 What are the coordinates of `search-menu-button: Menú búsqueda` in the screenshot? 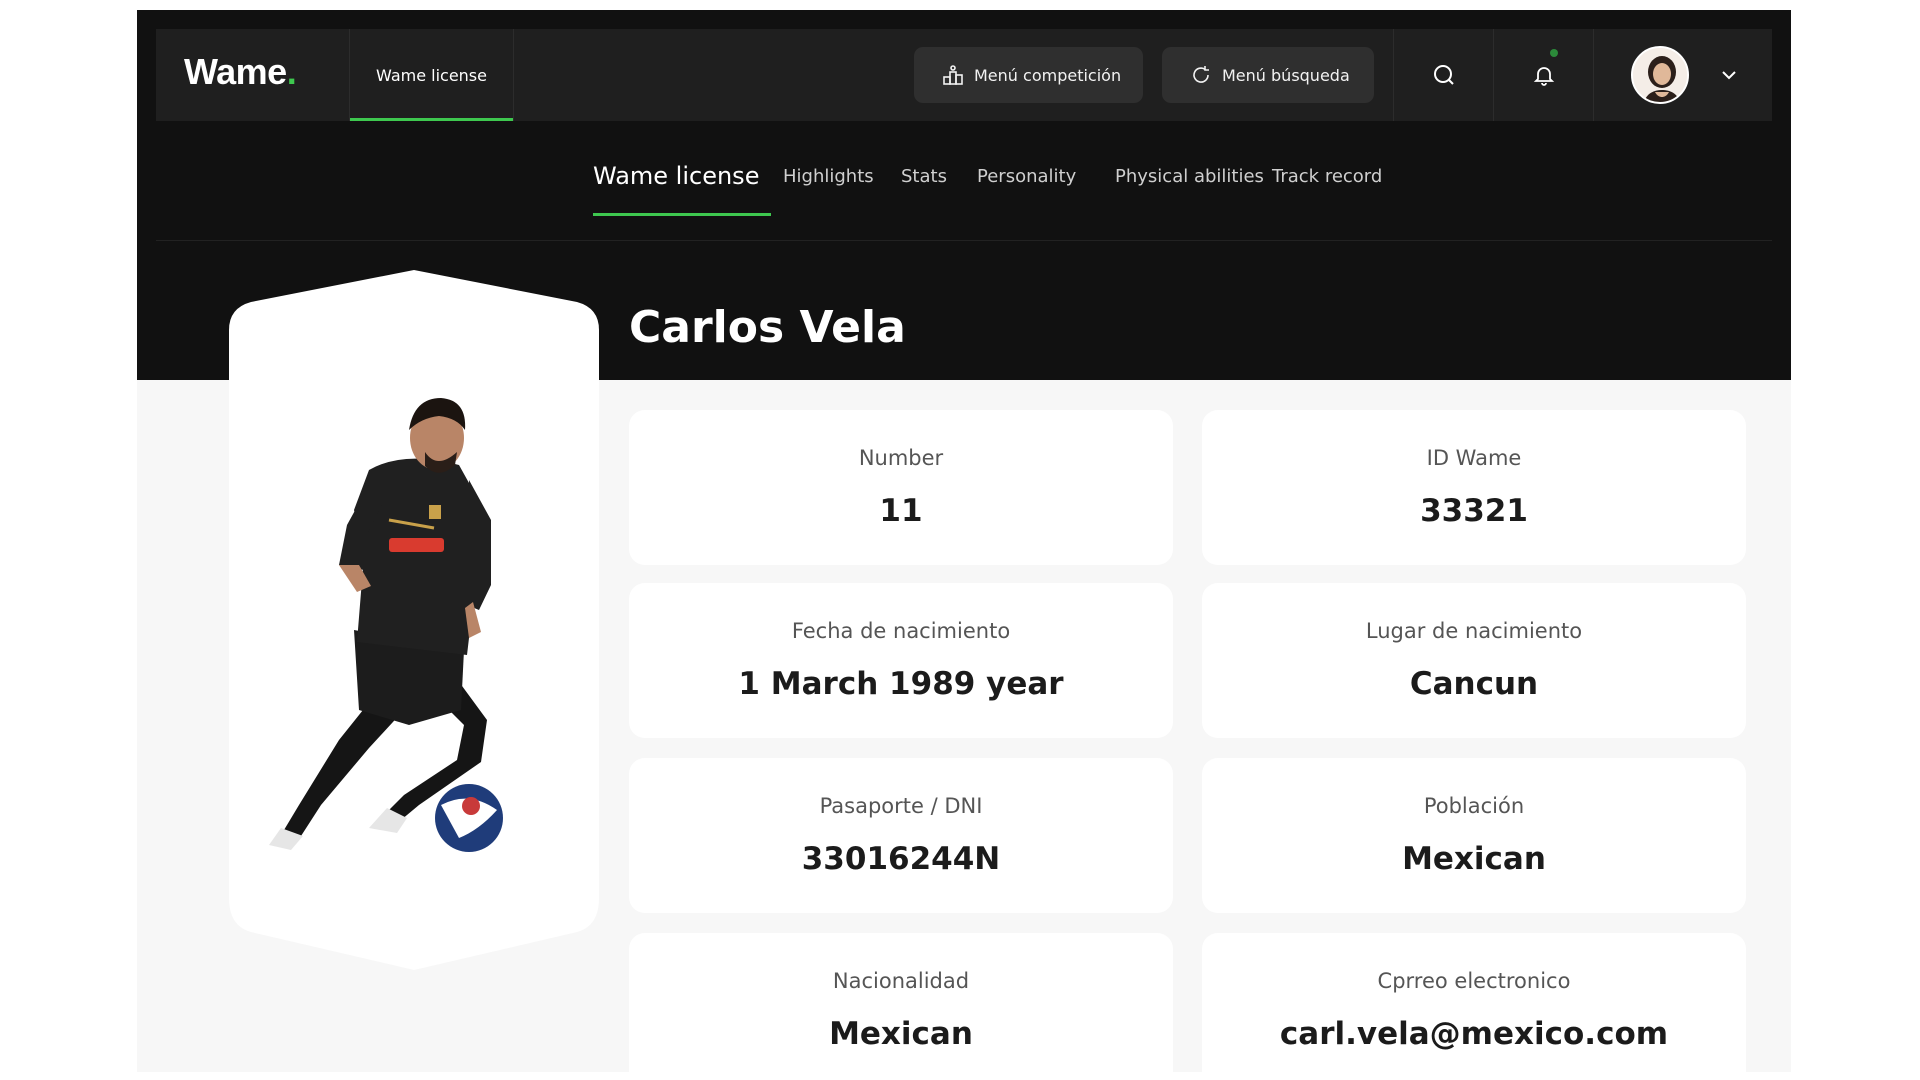 It's located at (1268, 75).